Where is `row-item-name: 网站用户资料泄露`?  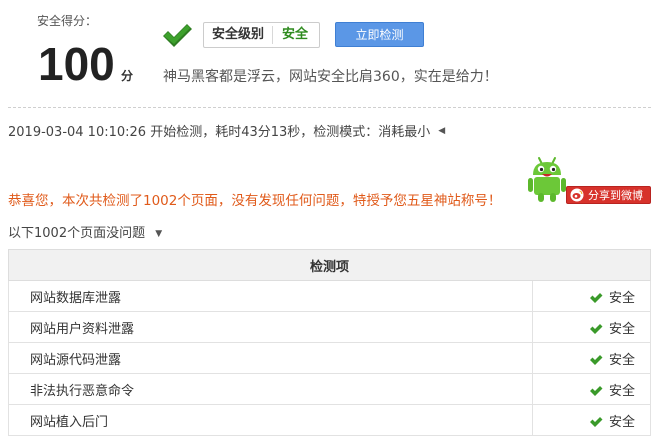
row-item-name: 网站用户资料泄露 is located at coordinates (270, 327).